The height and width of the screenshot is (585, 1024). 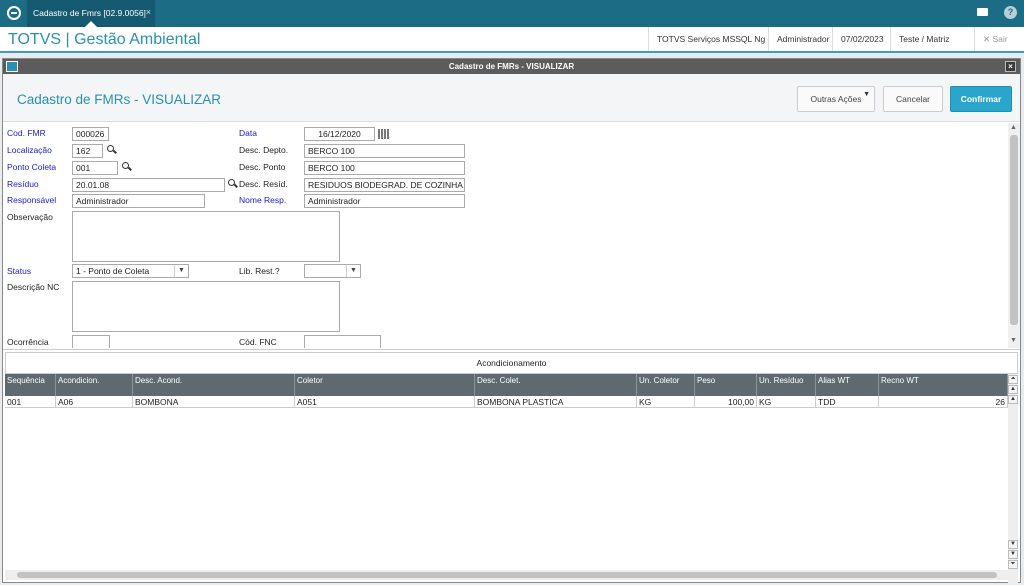 I want to click on outras-acoes-button: Outras Ações ▼, so click(x=836, y=99).